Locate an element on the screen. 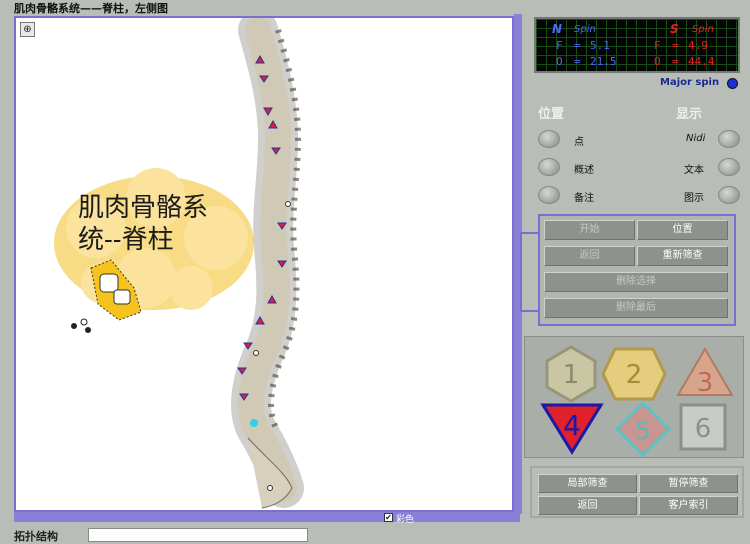 This screenshot has height=544, width=750. north-spin-label: Spin is located at coordinates (585, 29).